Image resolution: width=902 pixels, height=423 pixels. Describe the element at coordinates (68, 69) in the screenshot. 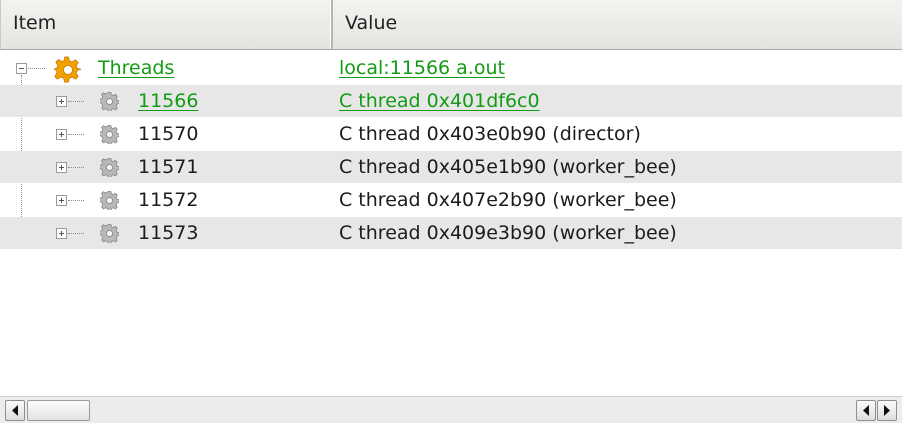

I see `gear-orange-icon` at that location.